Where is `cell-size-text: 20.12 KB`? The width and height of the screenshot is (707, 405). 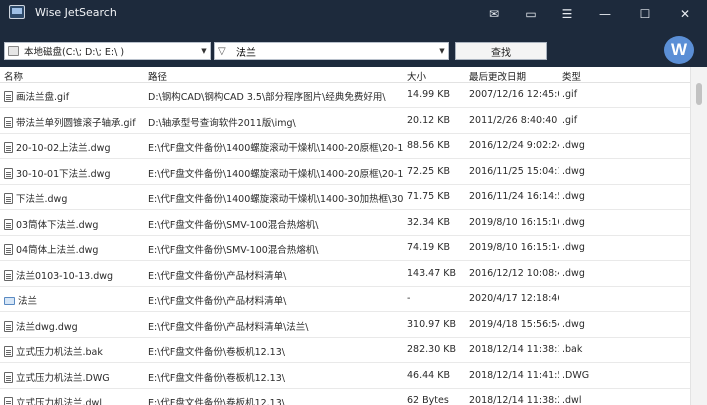 cell-size-text: 20.12 KB is located at coordinates (428, 120).